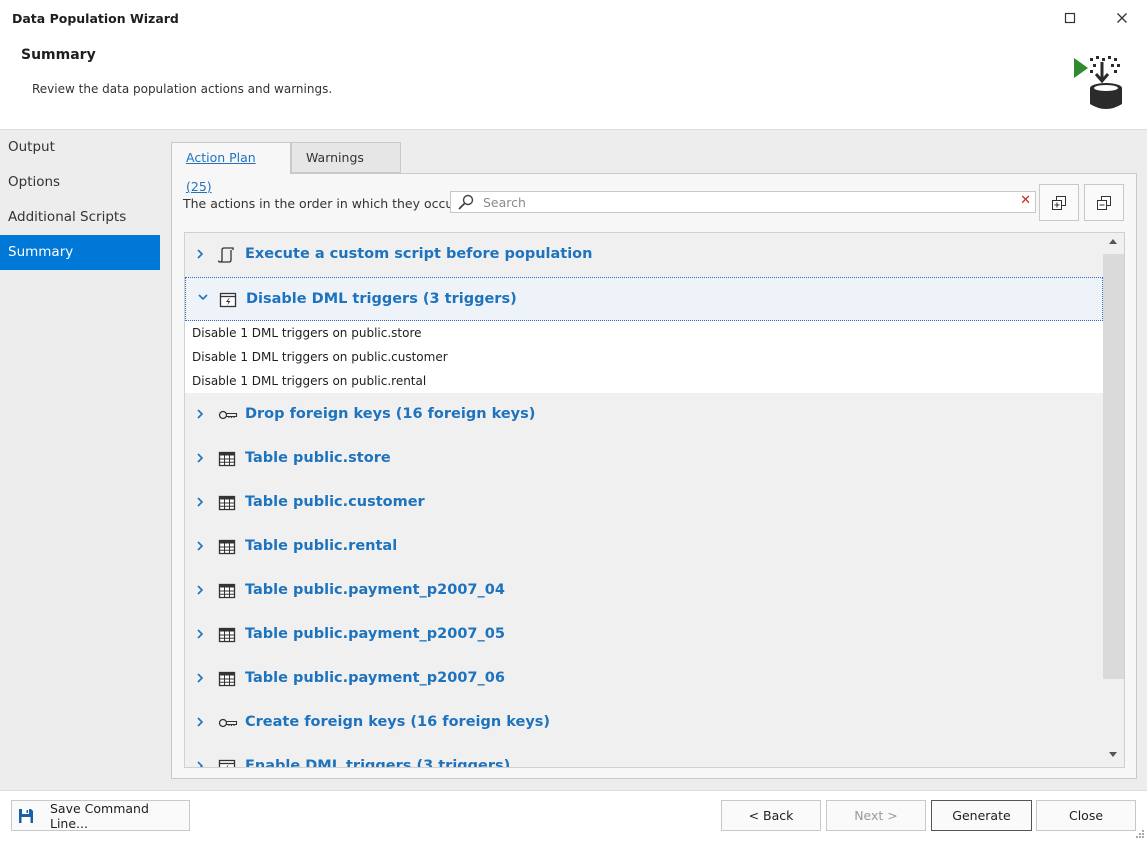  Describe the element at coordinates (644, 503) in the screenshot. I see `action-row-table-customer: Table public.customer` at that location.